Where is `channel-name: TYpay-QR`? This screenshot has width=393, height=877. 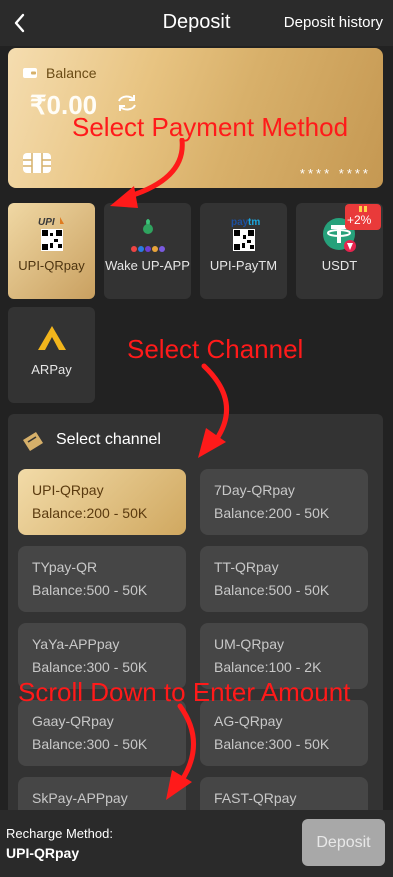
channel-name: TYpay-QR is located at coordinates (65, 567).